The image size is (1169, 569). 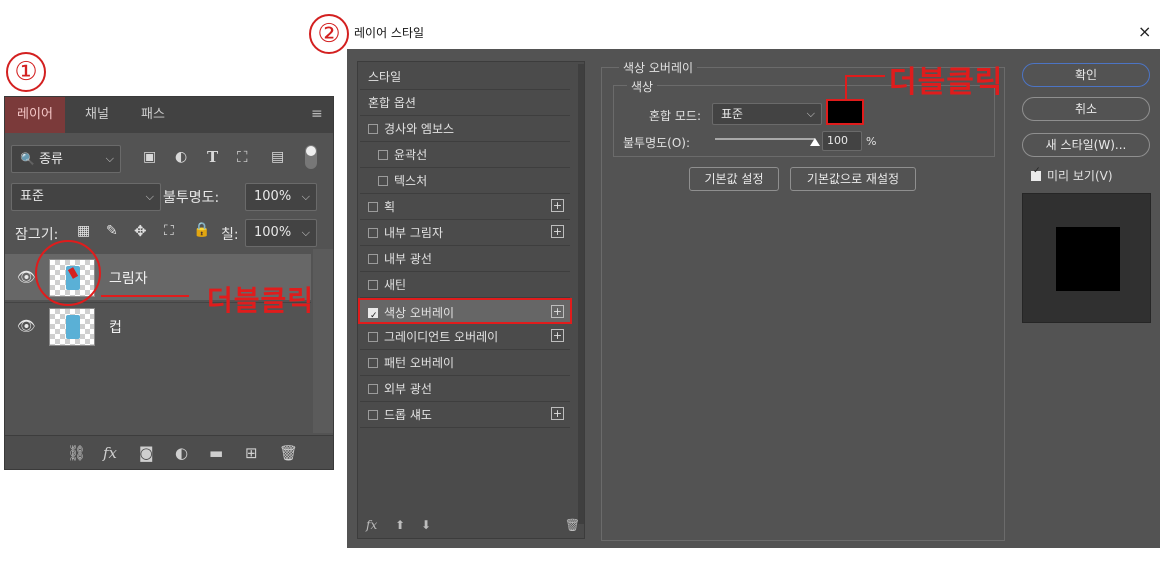 What do you see at coordinates (426, 525) in the screenshot?
I see `move-down-icon: ⬇` at bounding box center [426, 525].